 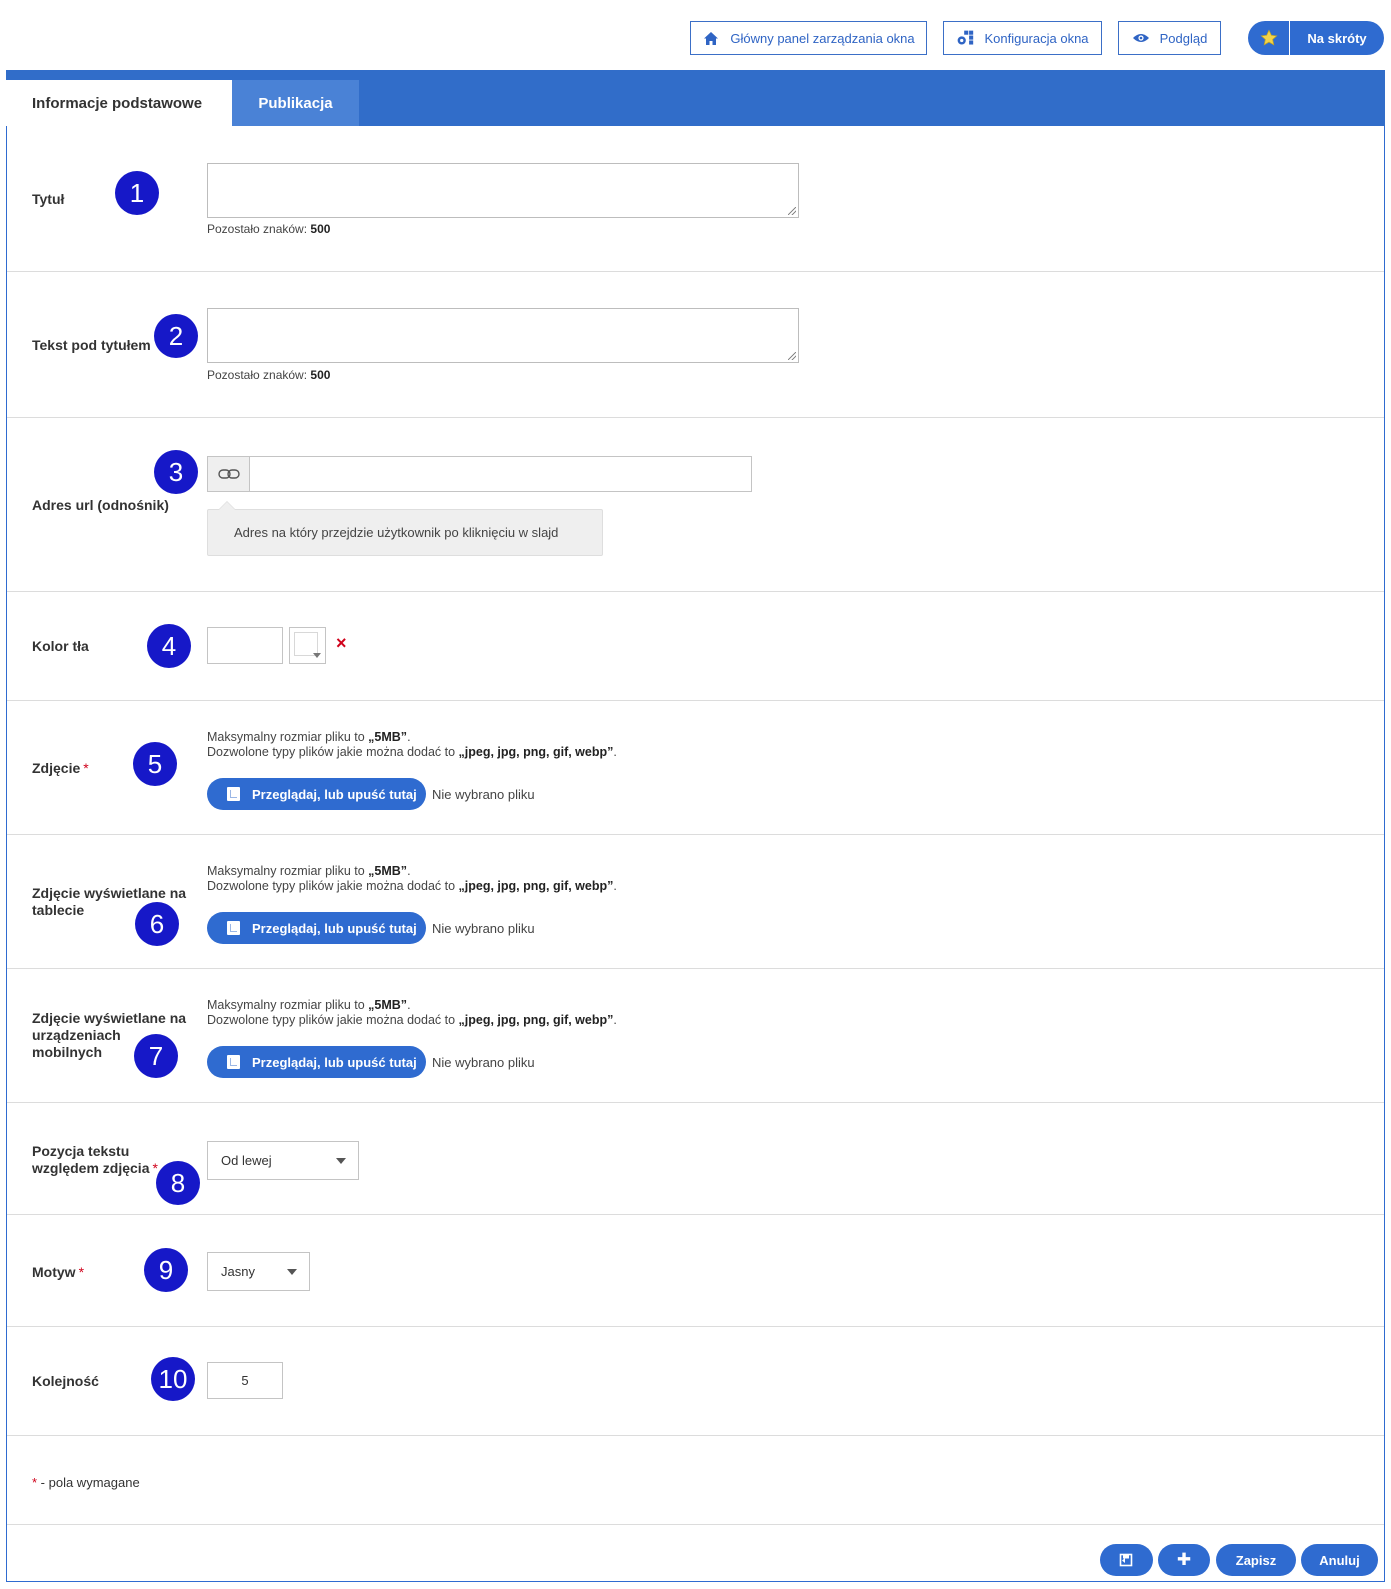 I want to click on link-icon, so click(x=229, y=474).